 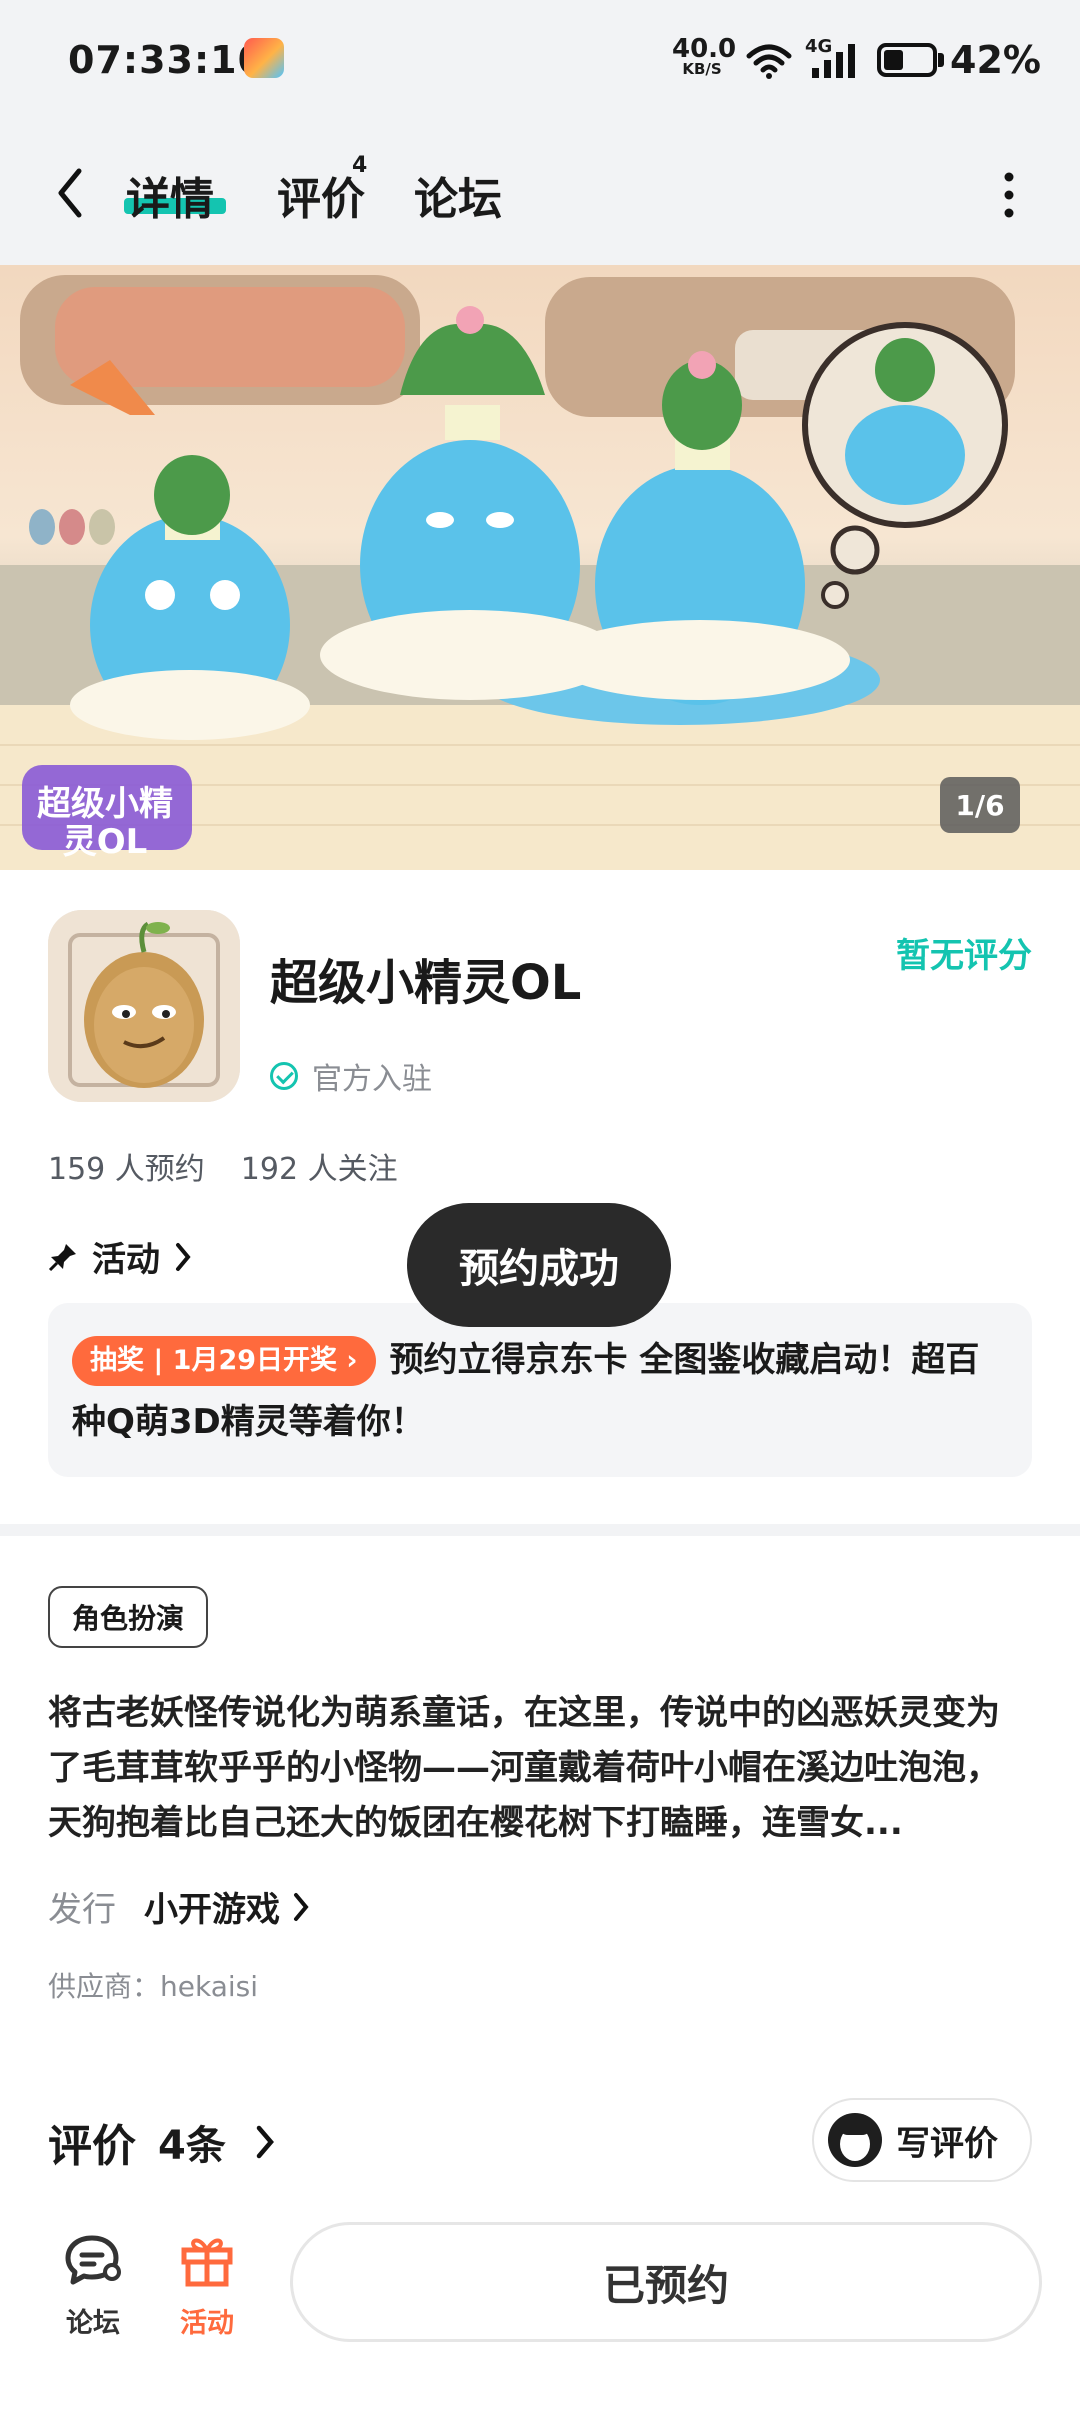 I want to click on bottom-activity-button: 活动, so click(x=207, y=2286).